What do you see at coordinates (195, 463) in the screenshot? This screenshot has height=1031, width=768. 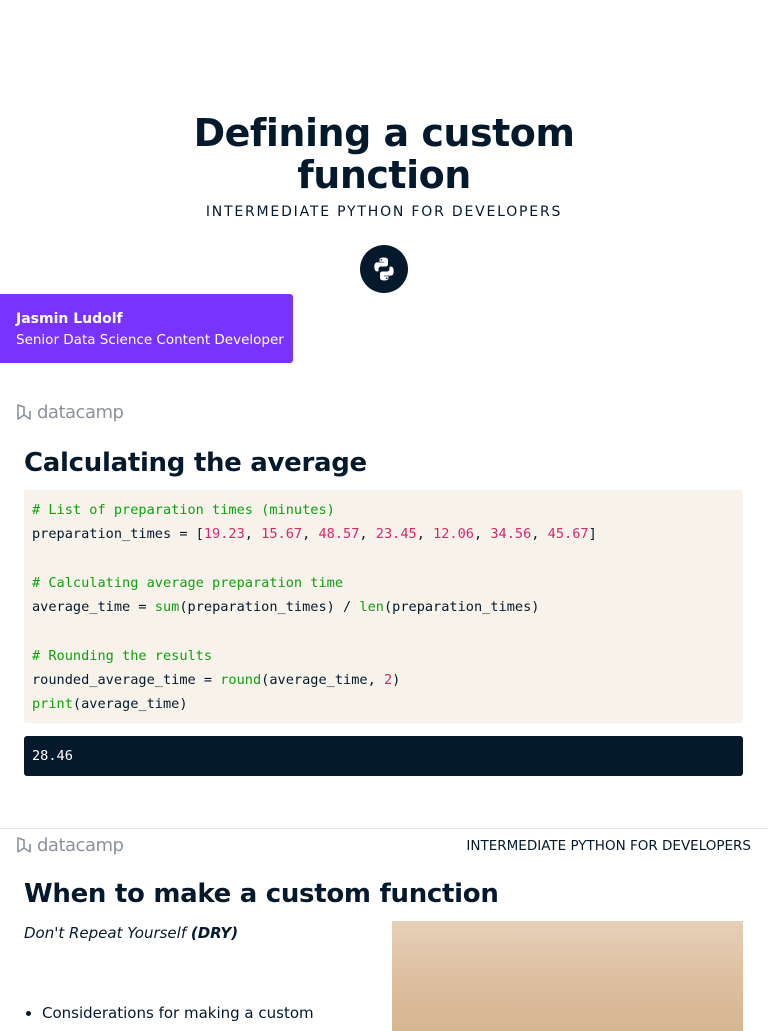 I see `slide-heading: Calculating the average` at bounding box center [195, 463].